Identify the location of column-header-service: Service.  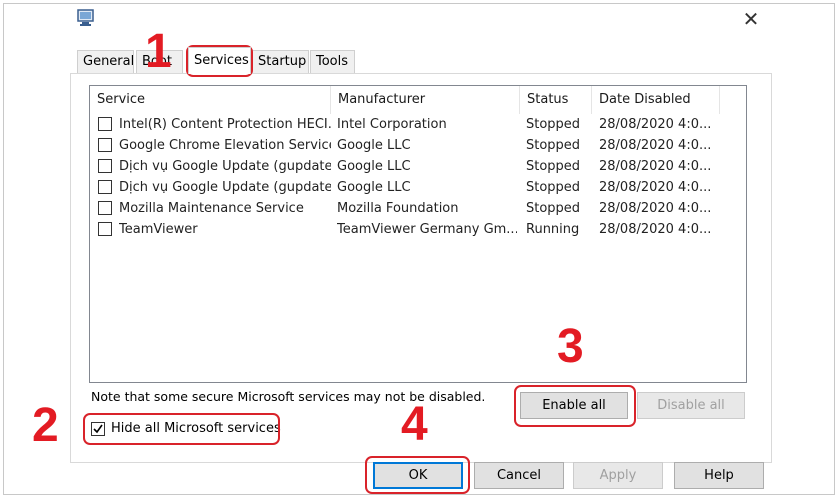
(210, 100).